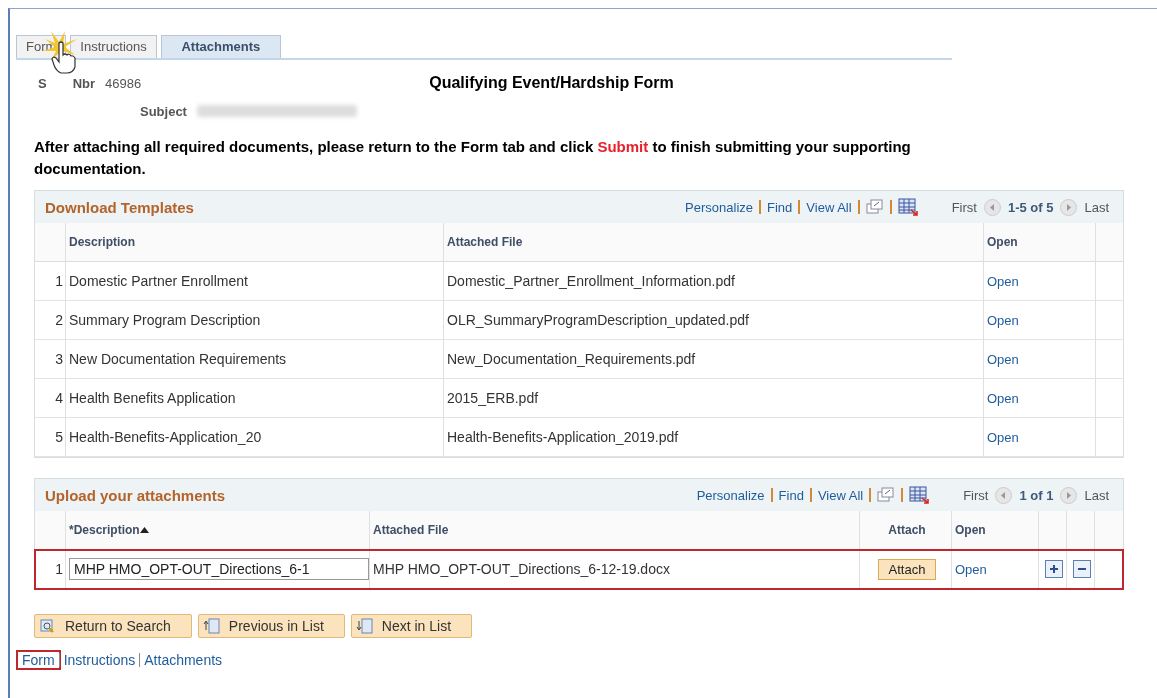 This screenshot has height=698, width=1157. What do you see at coordinates (163, 111) in the screenshot?
I see `subject-label: Subject` at bounding box center [163, 111].